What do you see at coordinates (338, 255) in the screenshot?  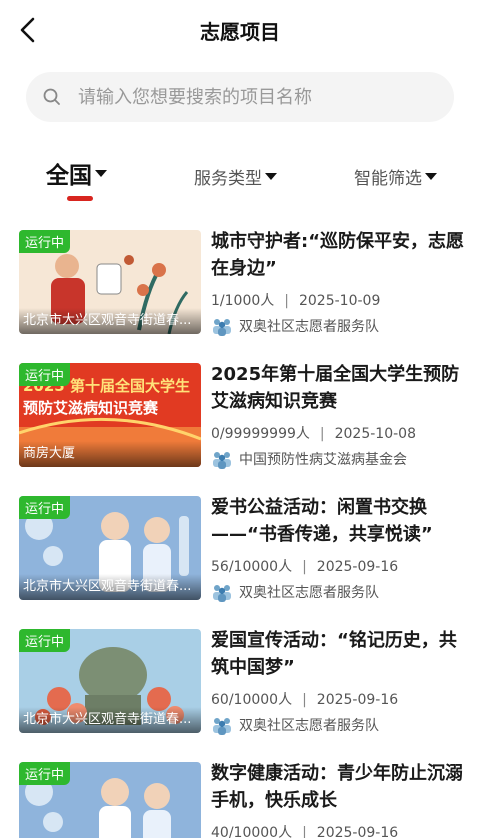 I see `project-title: 城市守护者:“巡防保平安，志愿在身边”` at bounding box center [338, 255].